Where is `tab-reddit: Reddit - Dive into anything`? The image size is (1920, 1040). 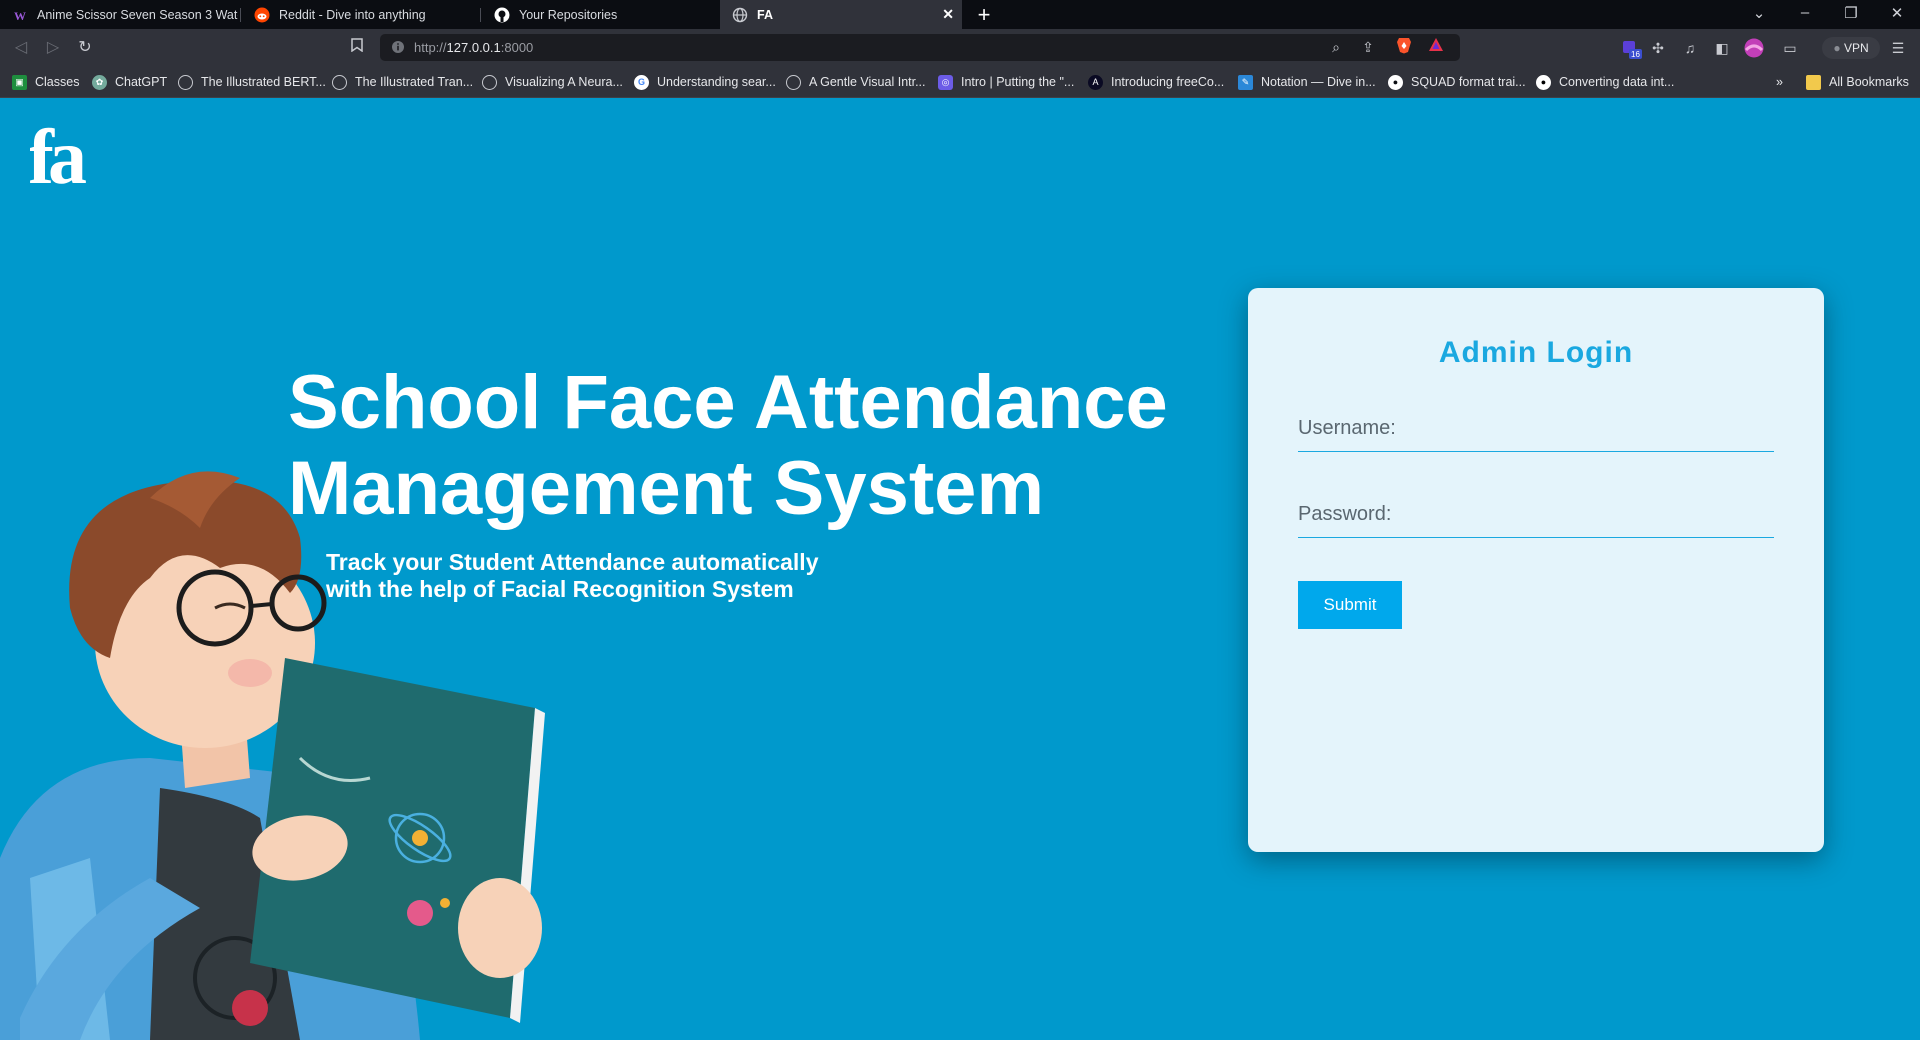 tab-reddit: Reddit - Dive into anything is located at coordinates (360, 14).